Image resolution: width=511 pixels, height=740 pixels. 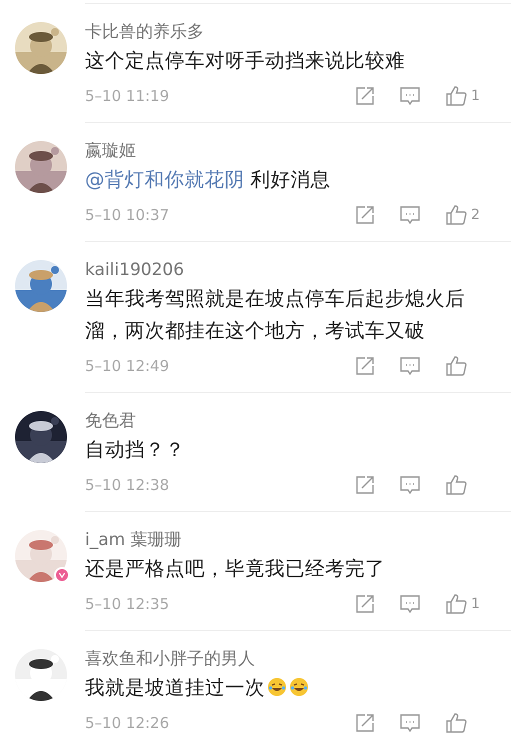 I want to click on comment-time: 5–10 11:19, so click(x=127, y=96).